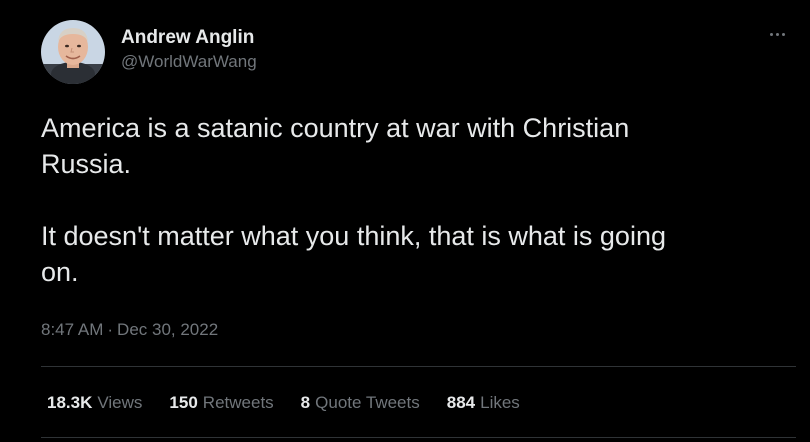  I want to click on tweet-timestamp: 8:47 AM · Dec 30, 2022, so click(129, 330).